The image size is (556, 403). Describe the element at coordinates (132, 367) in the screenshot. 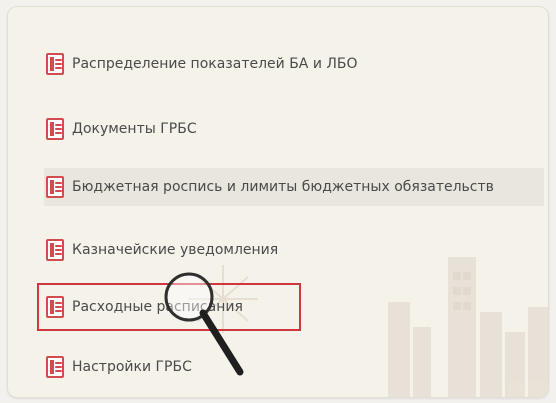

I see `menu-item-label: Настройки ГРБС` at that location.